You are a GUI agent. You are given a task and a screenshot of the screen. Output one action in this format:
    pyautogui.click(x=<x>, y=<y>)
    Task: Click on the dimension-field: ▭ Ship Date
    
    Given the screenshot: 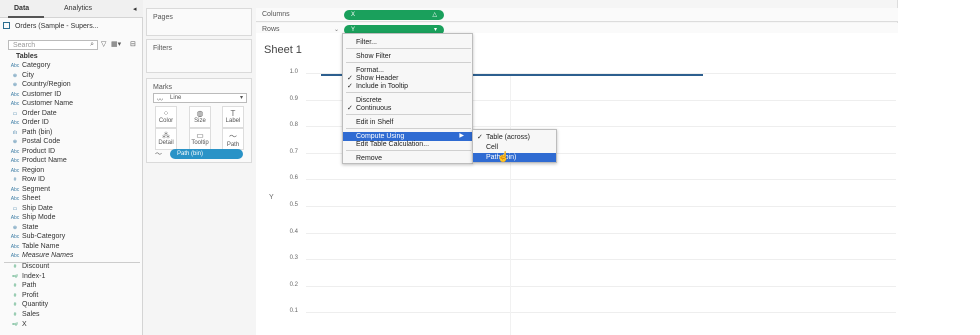 What is the action you would take?
    pyautogui.click(x=30, y=209)
    